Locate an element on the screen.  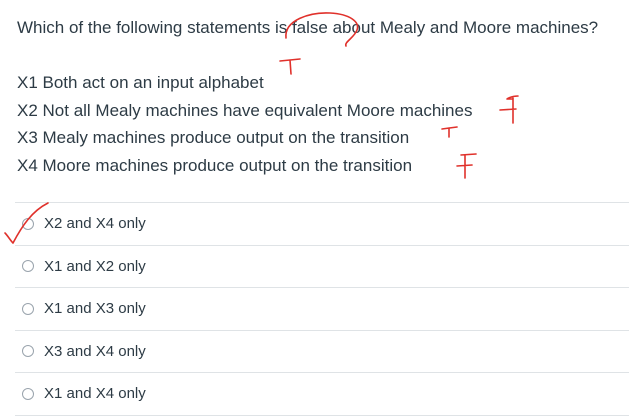
handwritten-f-x2-mark is located at coordinates (509, 109).